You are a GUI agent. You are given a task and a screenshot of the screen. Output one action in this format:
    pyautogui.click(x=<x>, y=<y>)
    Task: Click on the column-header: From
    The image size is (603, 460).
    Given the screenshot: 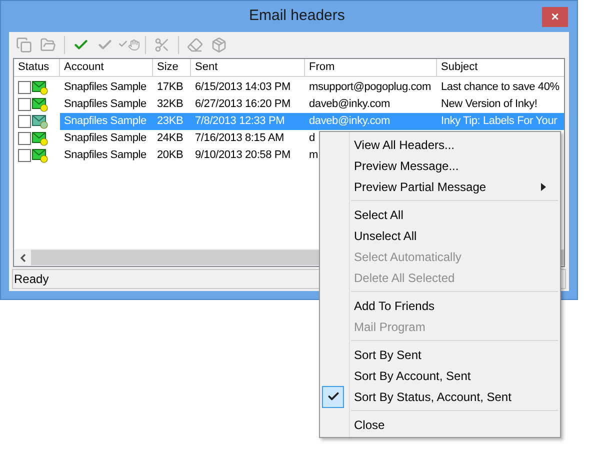 What is the action you would take?
    pyautogui.click(x=371, y=67)
    